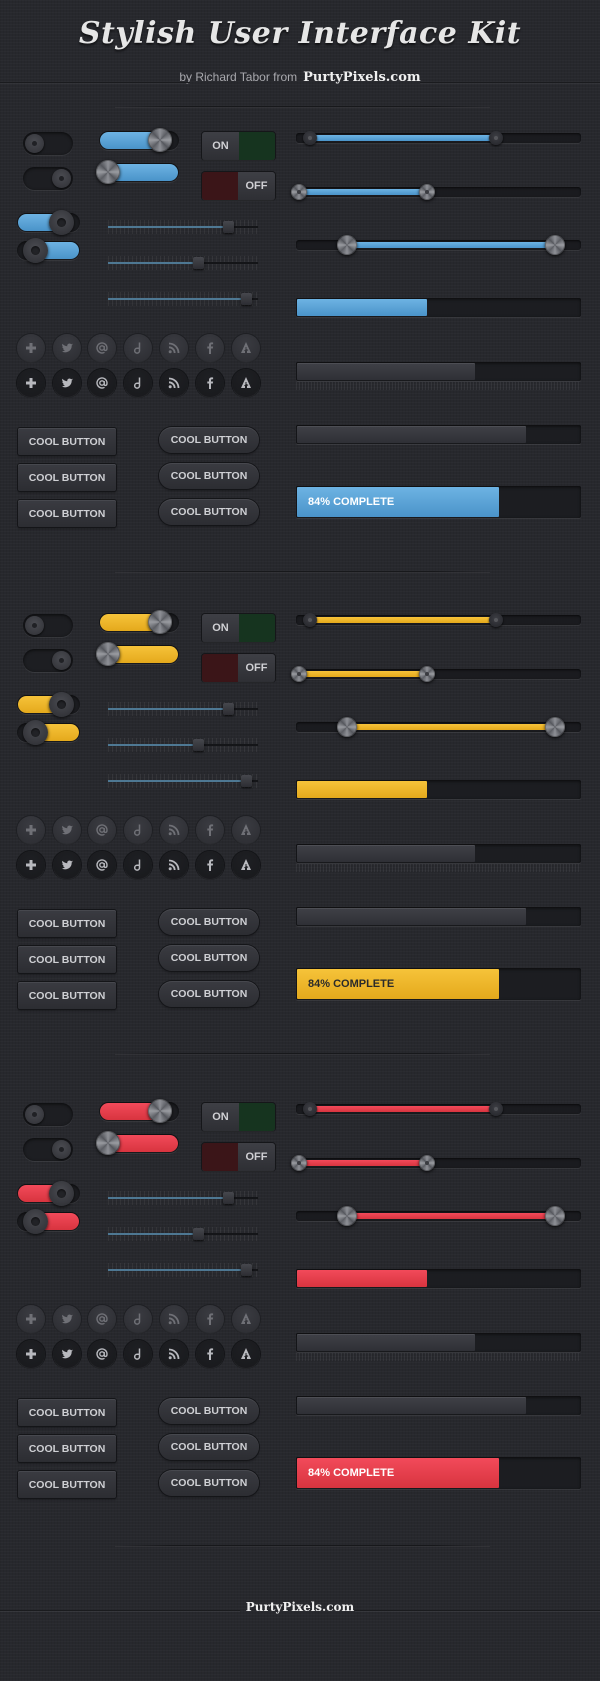  I want to click on range-slider-yellow, so click(436, 674).